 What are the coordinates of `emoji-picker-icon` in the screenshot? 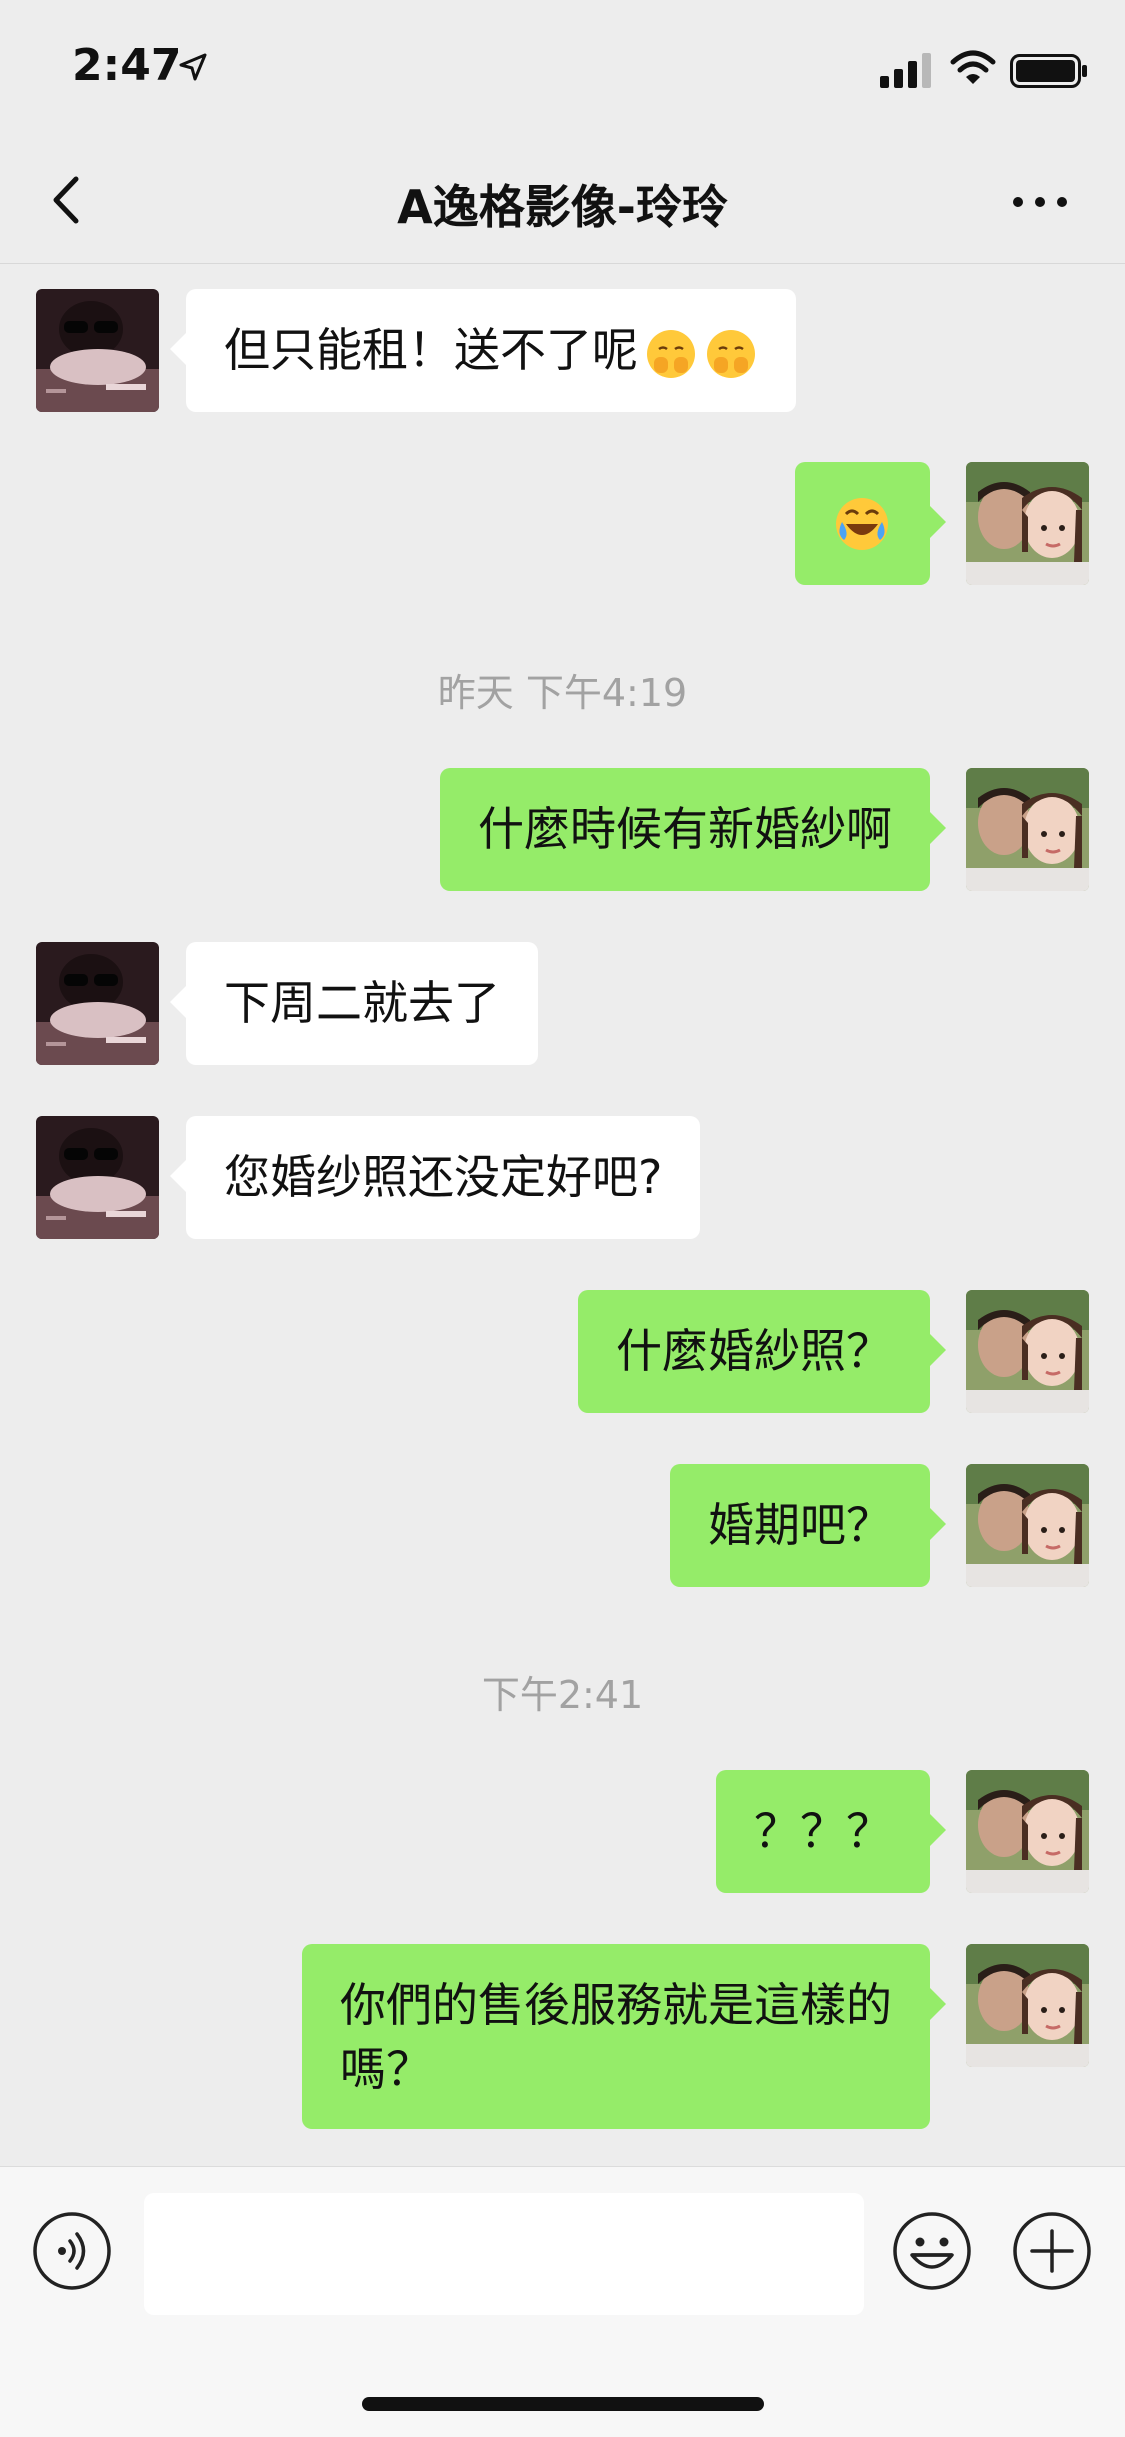 It's located at (932, 2251).